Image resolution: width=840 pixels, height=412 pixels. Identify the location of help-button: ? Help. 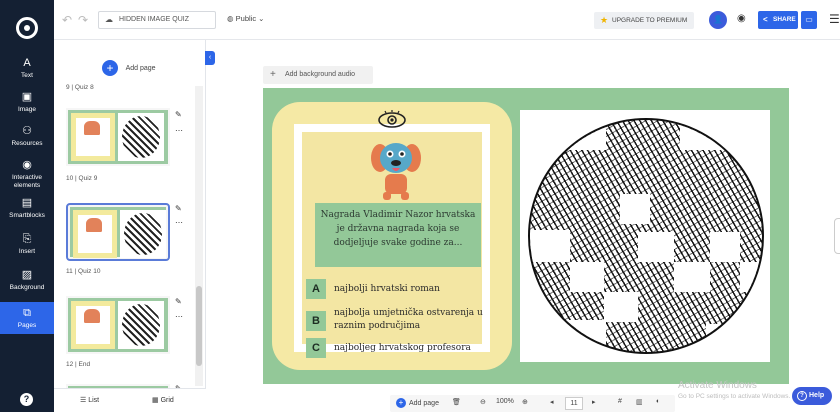
(812, 396).